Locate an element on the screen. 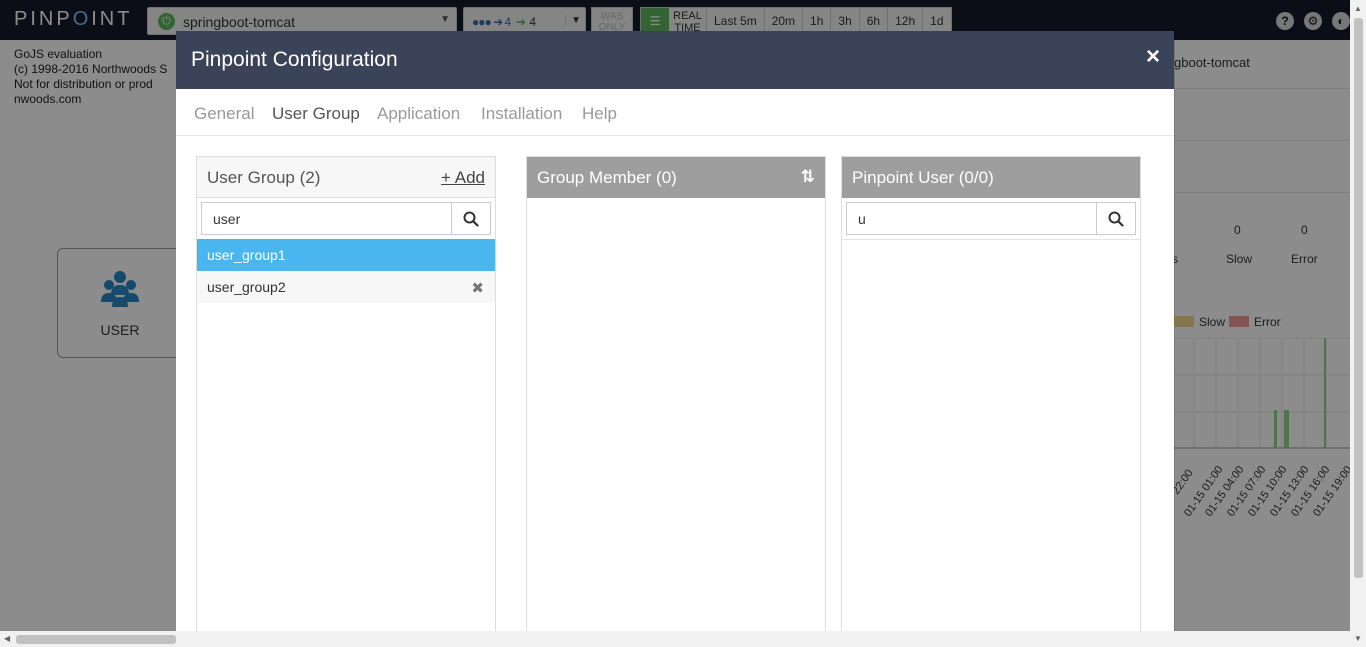 The height and width of the screenshot is (647, 1366). tab-user-group: User Group is located at coordinates (316, 114).